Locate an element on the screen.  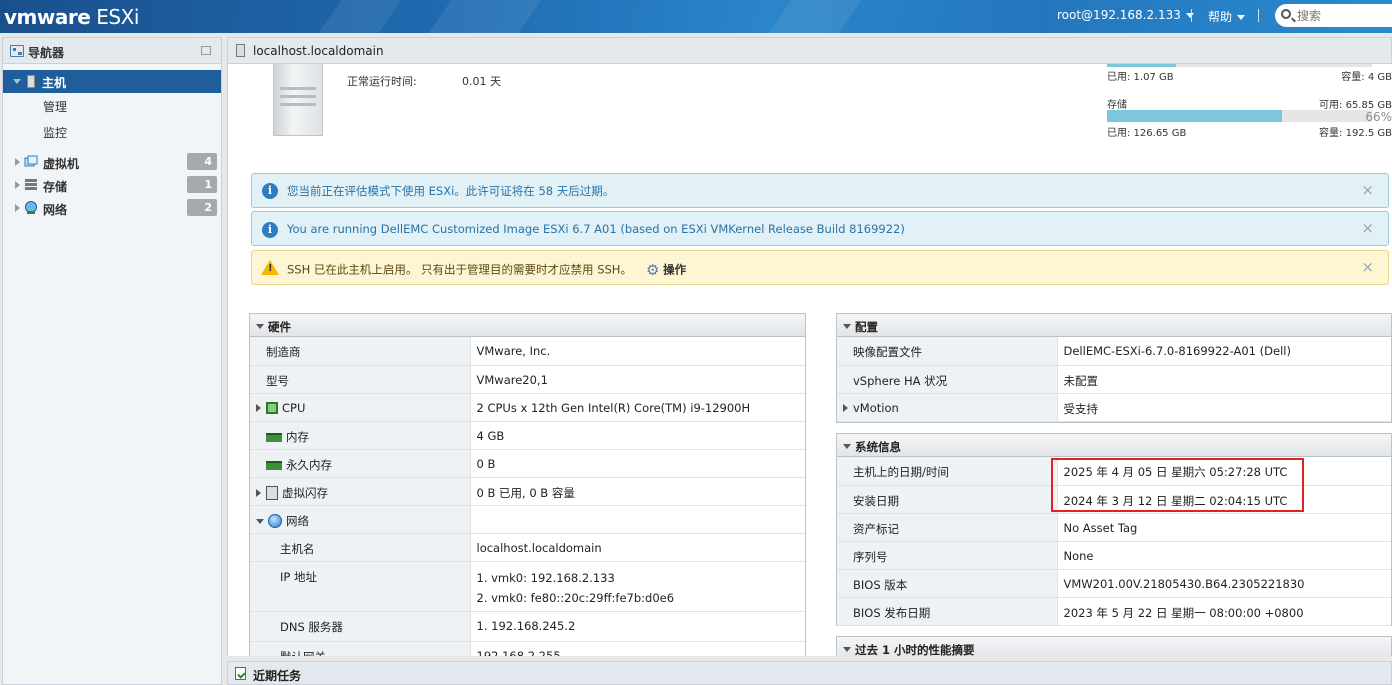
nav-host-label: 主机 is located at coordinates (54, 83).